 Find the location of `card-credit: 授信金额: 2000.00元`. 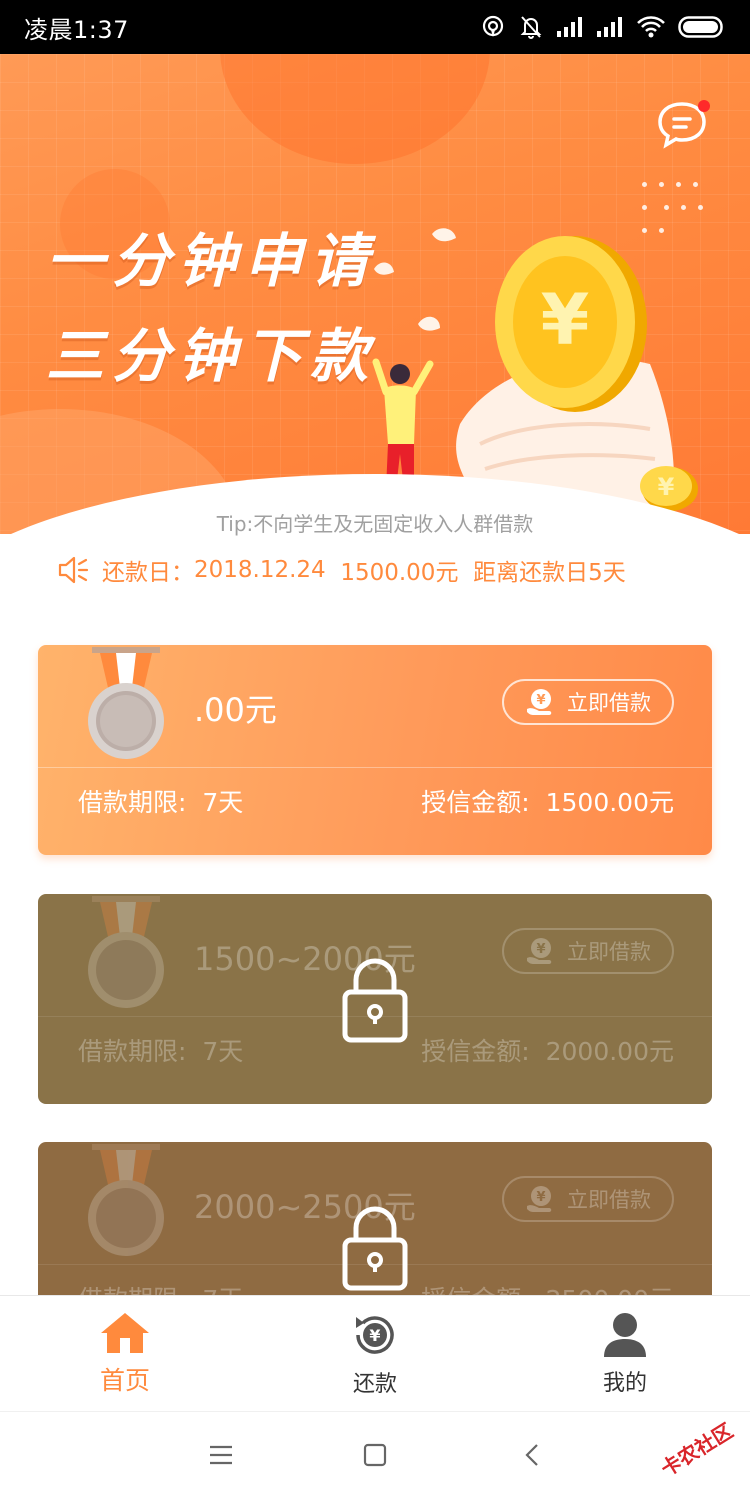

card-credit: 授信金额: 2000.00元 is located at coordinates (547, 1051).